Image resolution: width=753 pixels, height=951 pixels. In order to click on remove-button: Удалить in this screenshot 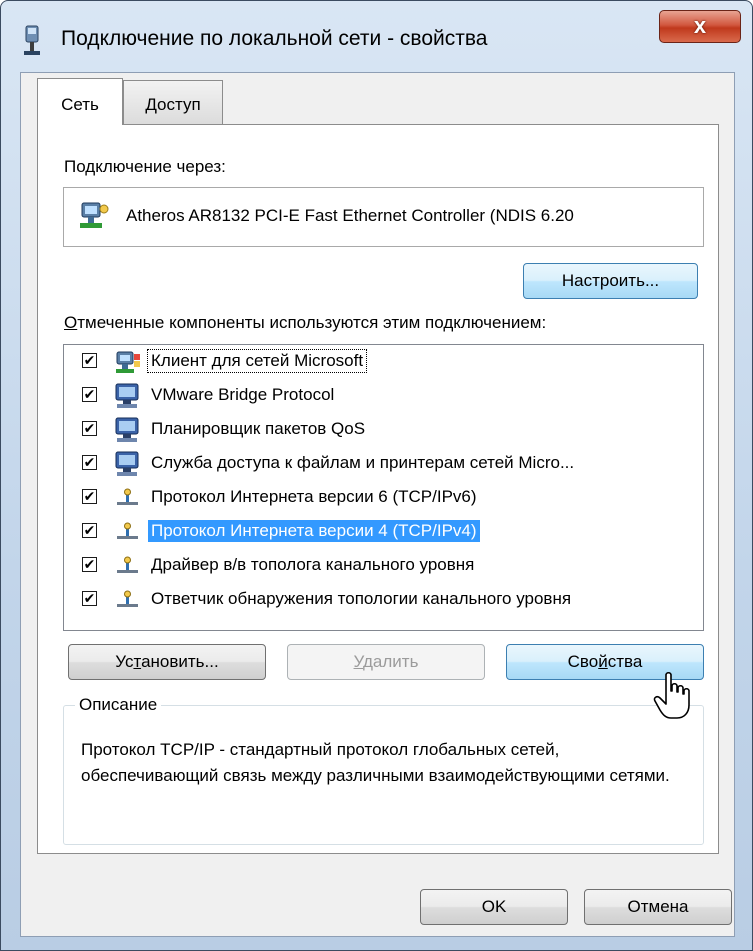, I will do `click(386, 662)`.